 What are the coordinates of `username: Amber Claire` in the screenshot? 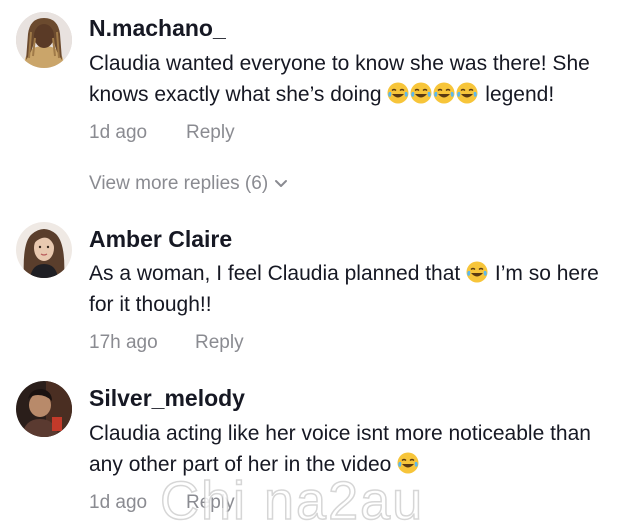 It's located at (160, 239).